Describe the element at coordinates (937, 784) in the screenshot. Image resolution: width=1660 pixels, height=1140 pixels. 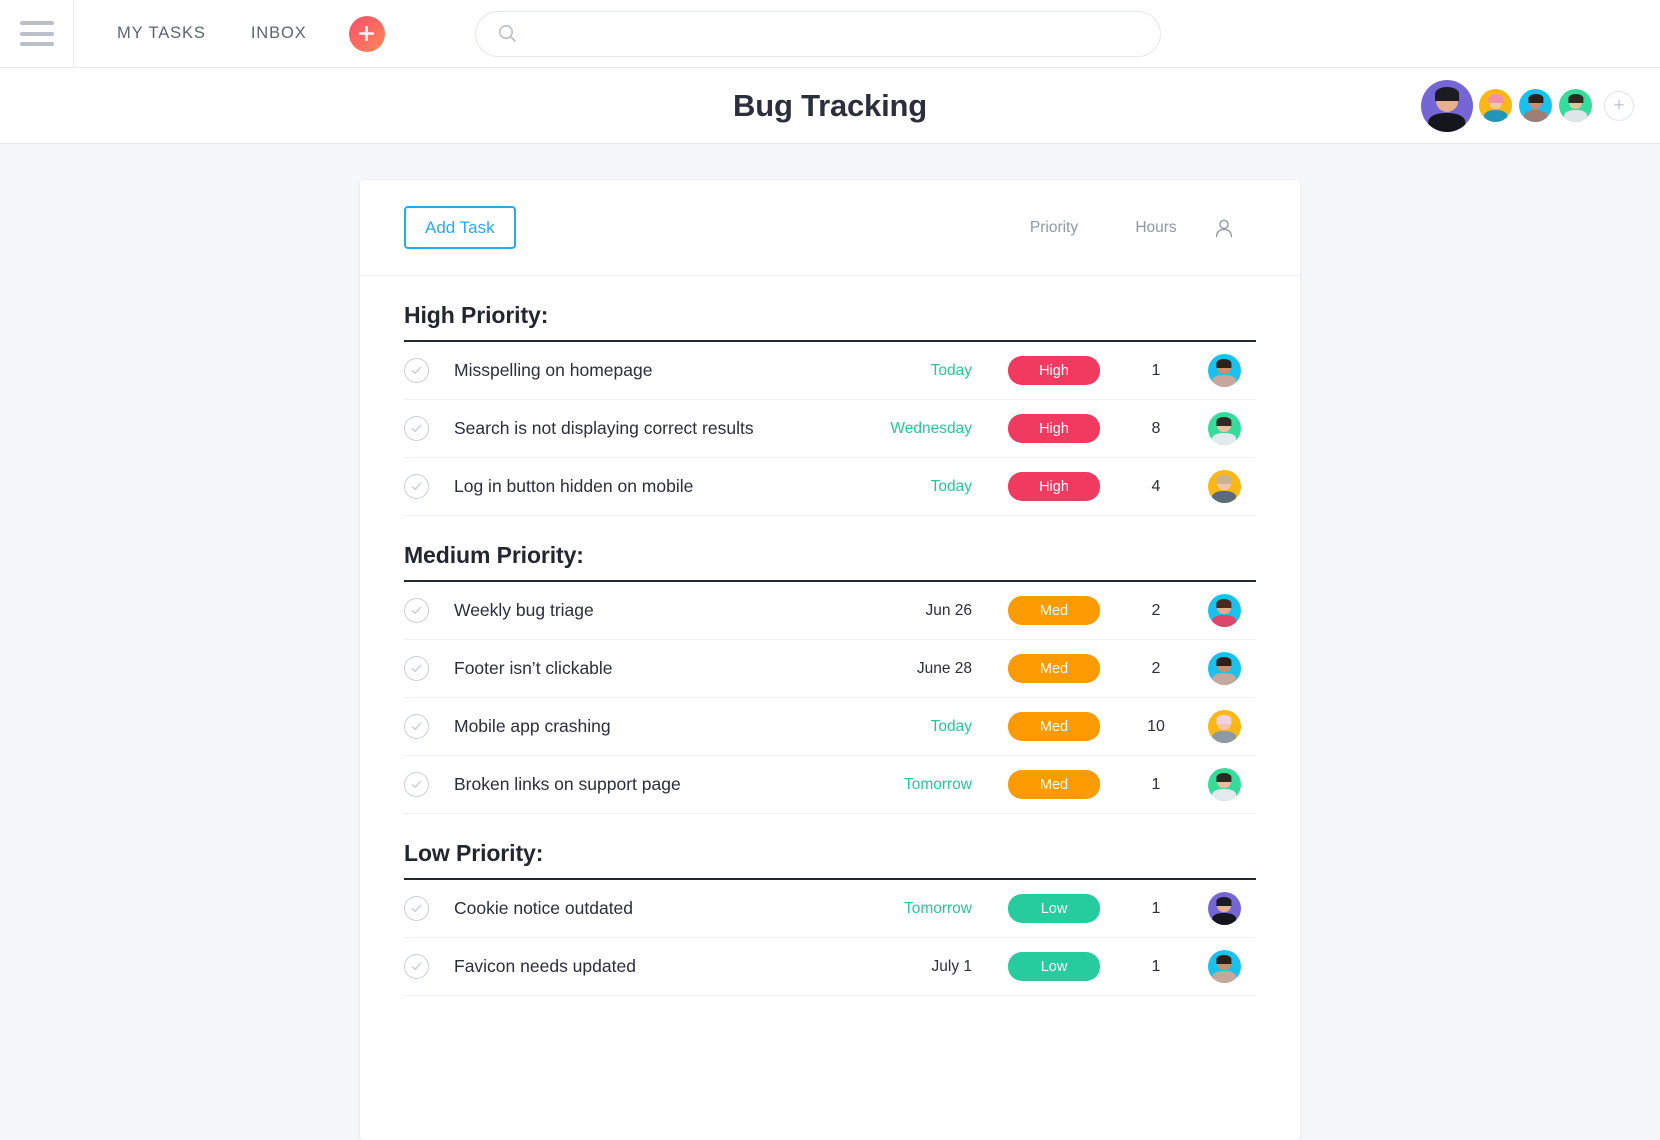
I see `task-due-date: Tomorrow` at that location.